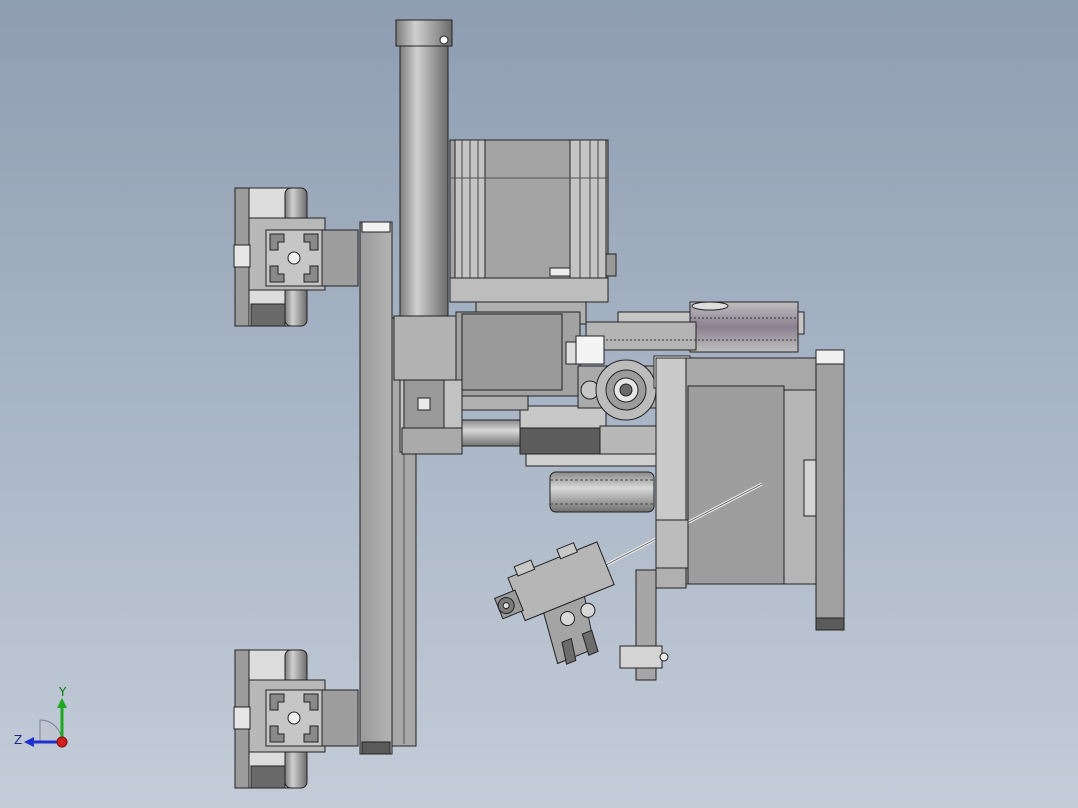 The image size is (1078, 808). Describe the element at coordinates (29, 742) in the screenshot. I see `triad-z-arrow` at that location.